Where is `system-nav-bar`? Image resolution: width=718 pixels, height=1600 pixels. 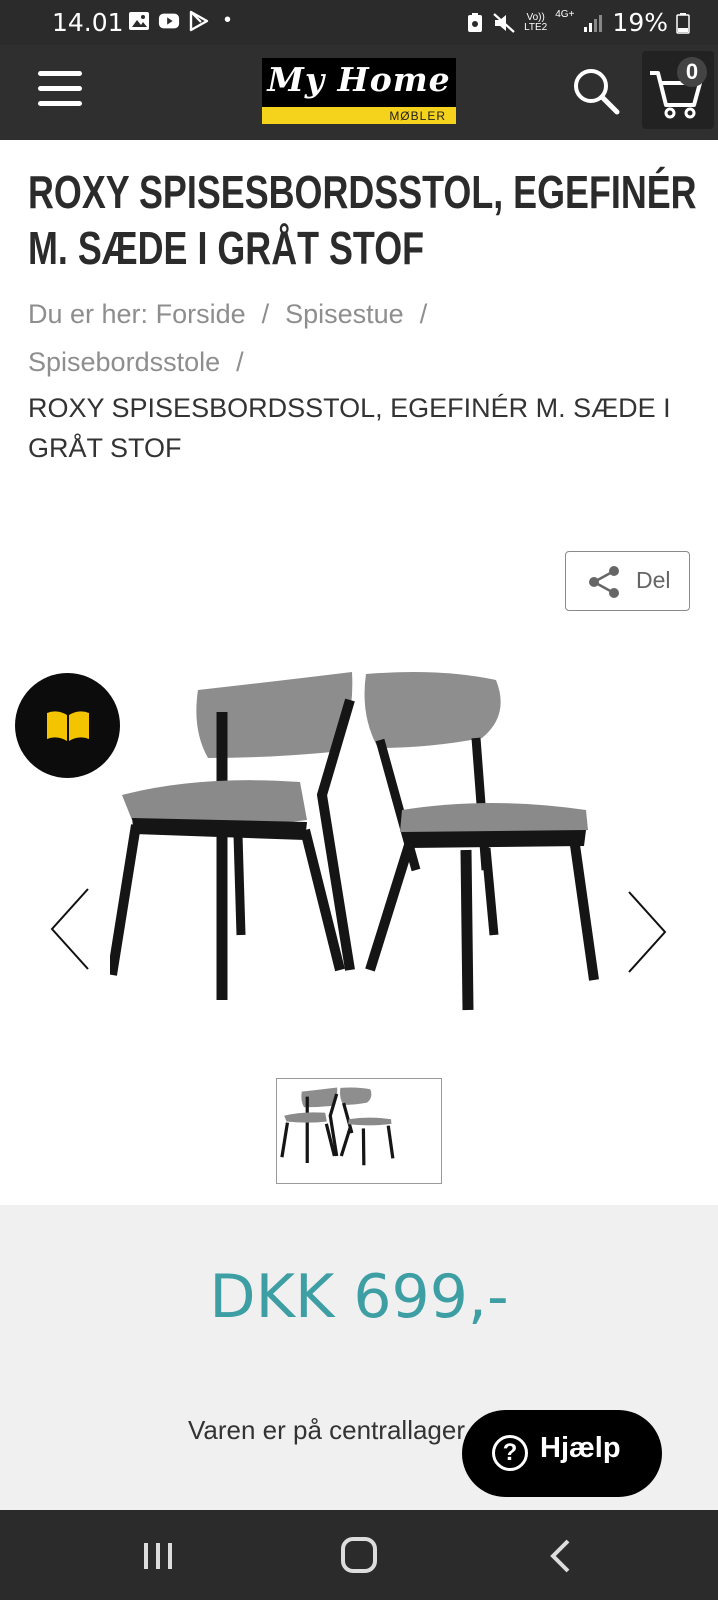 system-nav-bar is located at coordinates (359, 1555).